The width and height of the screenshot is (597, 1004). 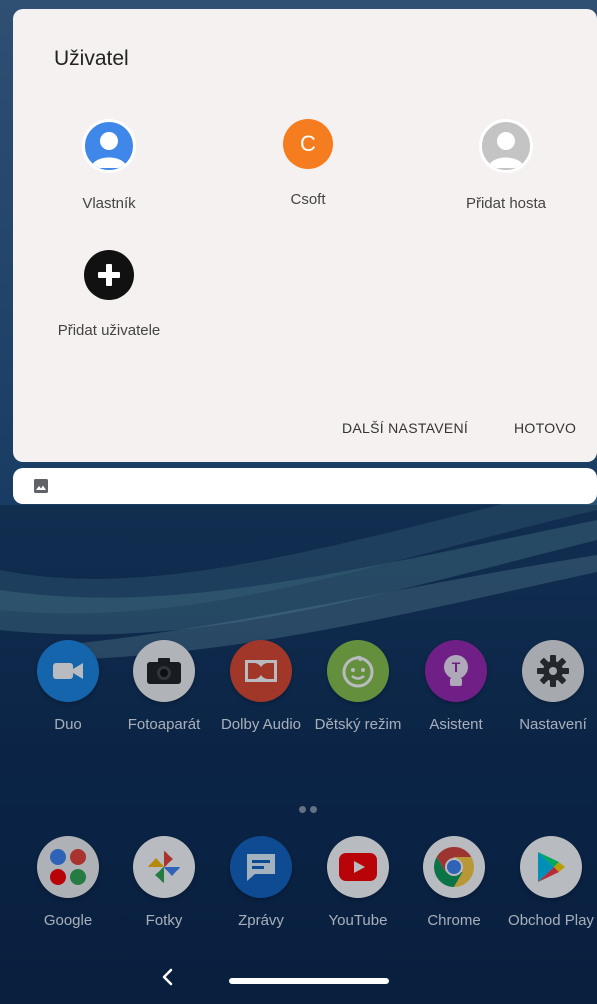 What do you see at coordinates (109, 146) in the screenshot?
I see `user-avatar-icon` at bounding box center [109, 146].